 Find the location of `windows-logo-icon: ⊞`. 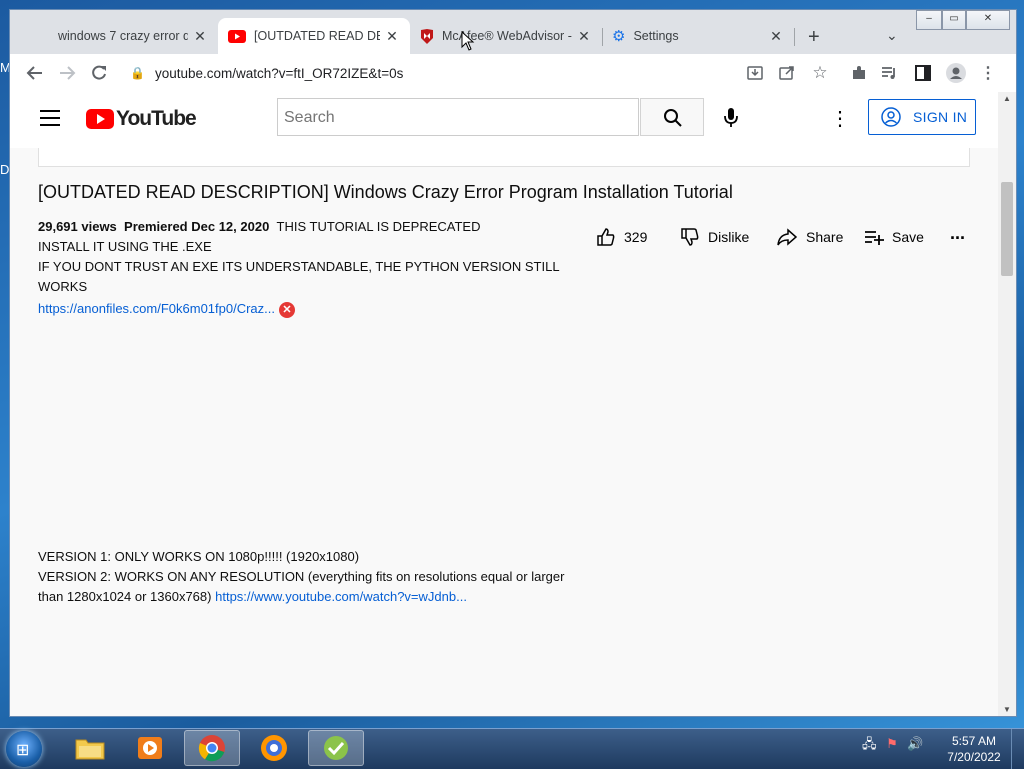

windows-logo-icon: ⊞ is located at coordinates (23, 750).